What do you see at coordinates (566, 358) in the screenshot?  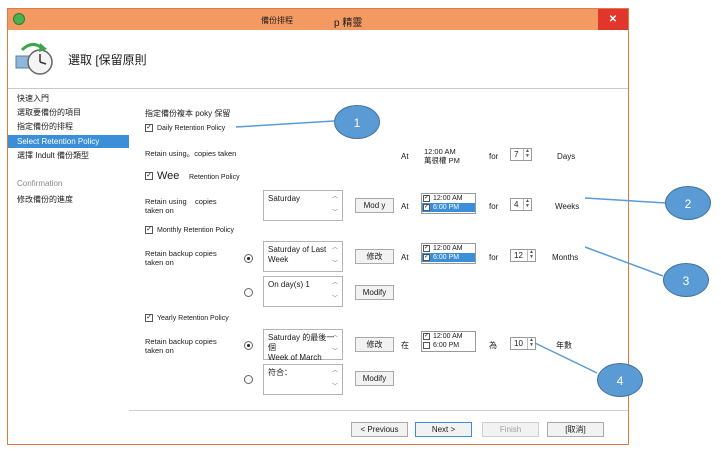 I see `callout-4-leader` at bounding box center [566, 358].